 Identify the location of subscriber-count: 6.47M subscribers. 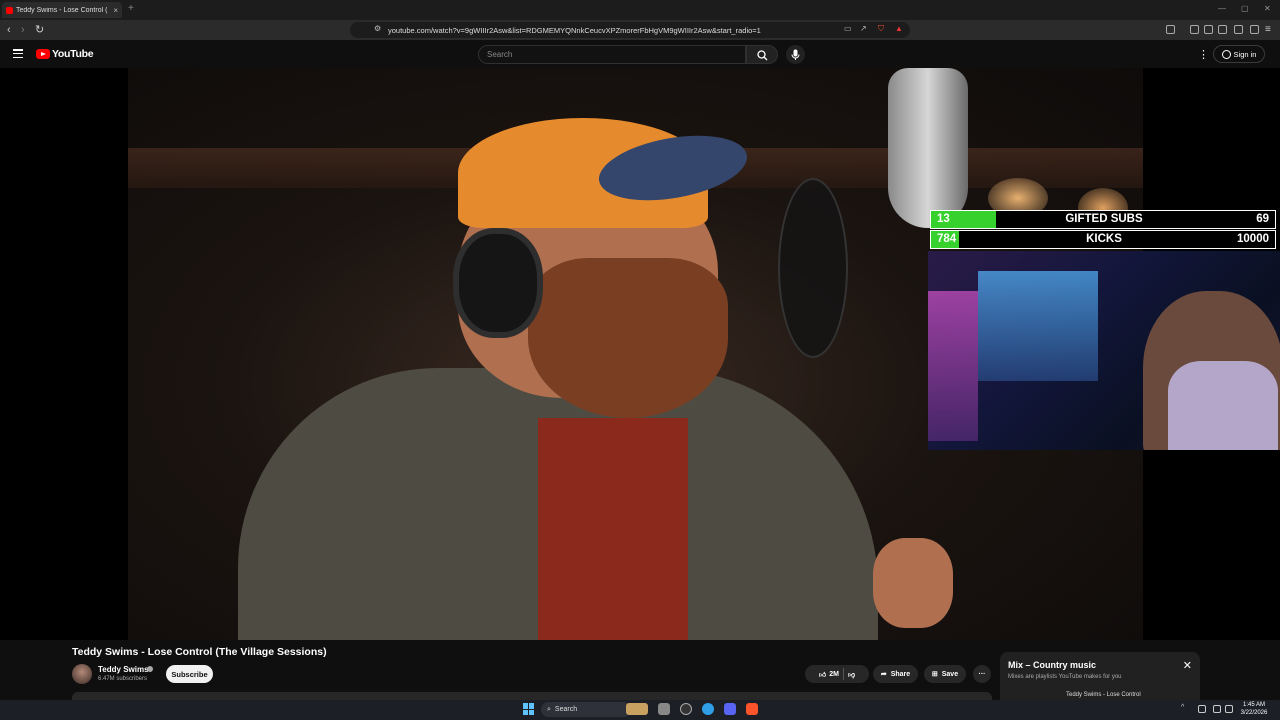
(123, 679).